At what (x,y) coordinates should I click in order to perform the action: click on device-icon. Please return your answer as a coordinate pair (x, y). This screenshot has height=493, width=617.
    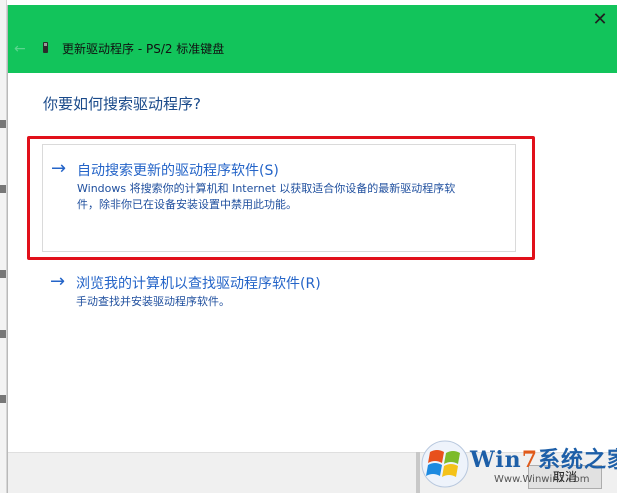
    Looking at the image, I should click on (45, 47).